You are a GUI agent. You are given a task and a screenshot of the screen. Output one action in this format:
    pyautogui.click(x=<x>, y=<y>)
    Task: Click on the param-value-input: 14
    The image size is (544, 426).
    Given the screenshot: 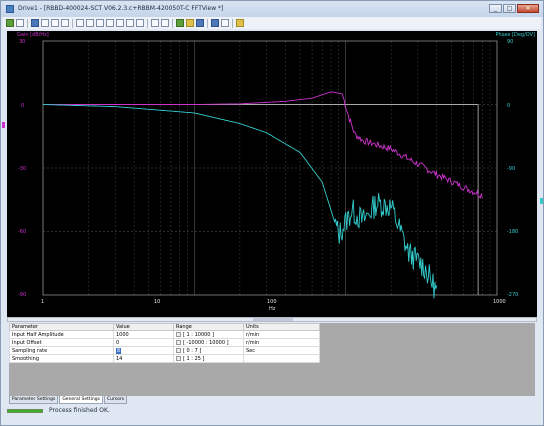 What is the action you would take?
    pyautogui.click(x=143, y=358)
    